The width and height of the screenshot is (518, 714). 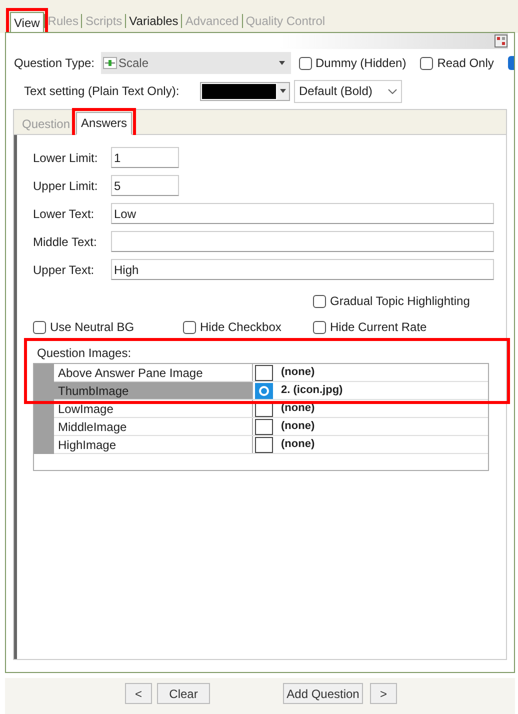 I want to click on field-label: Upper Text:, so click(x=64, y=270).